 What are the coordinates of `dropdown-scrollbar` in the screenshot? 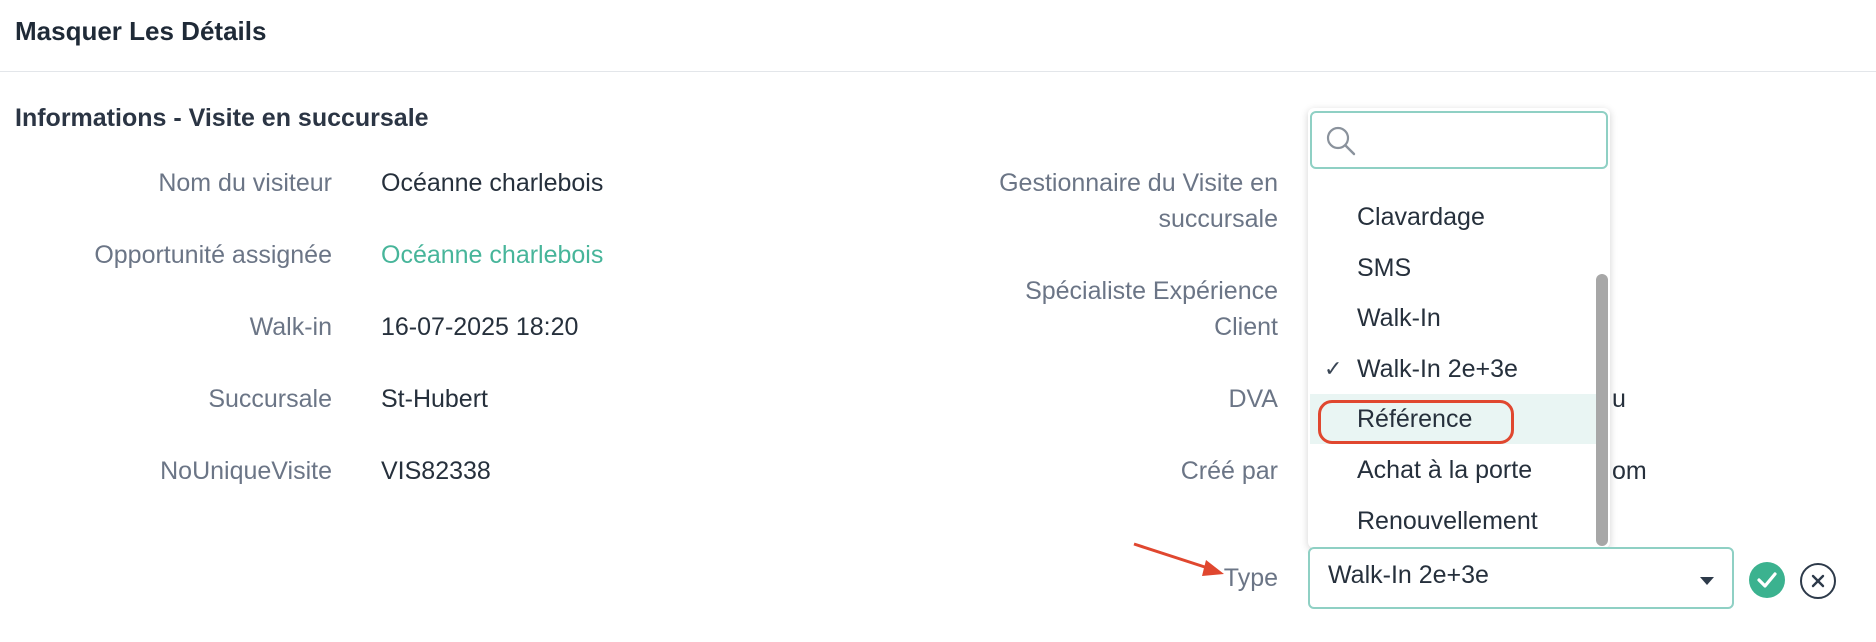 It's located at (1602, 358).